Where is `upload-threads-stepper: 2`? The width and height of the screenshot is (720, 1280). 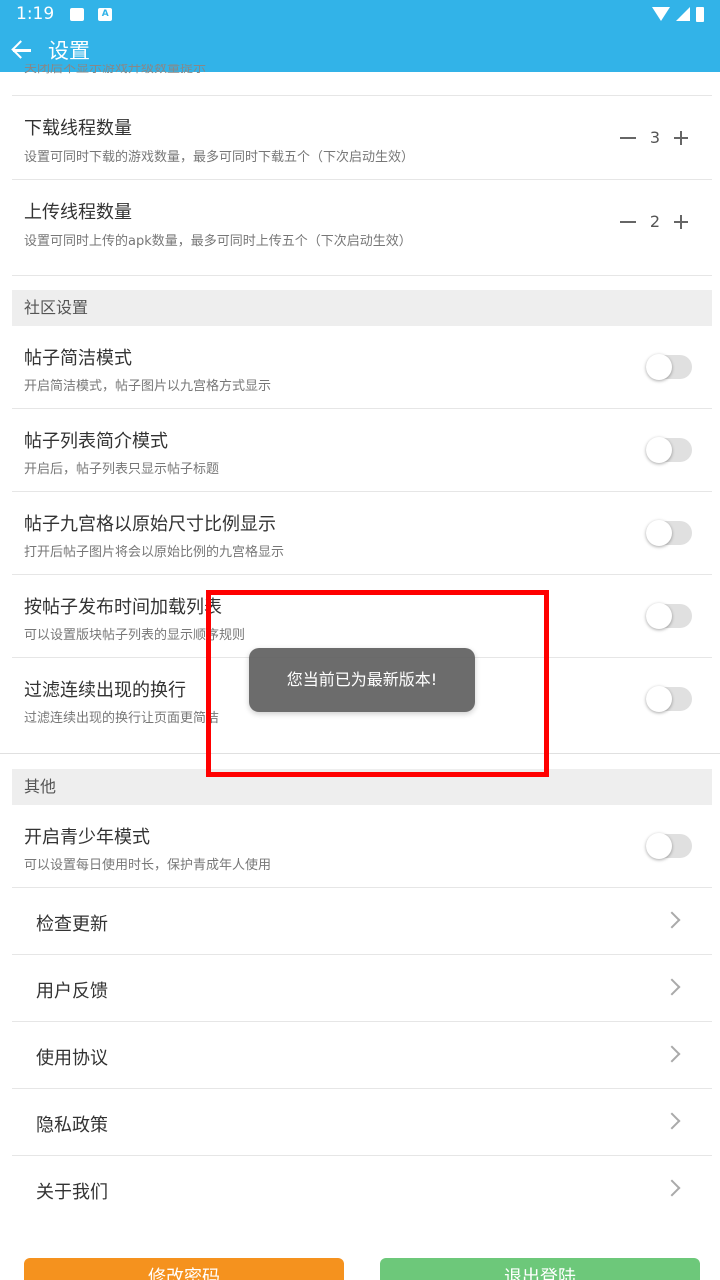
upload-threads-stepper: 2 is located at coordinates (653, 221).